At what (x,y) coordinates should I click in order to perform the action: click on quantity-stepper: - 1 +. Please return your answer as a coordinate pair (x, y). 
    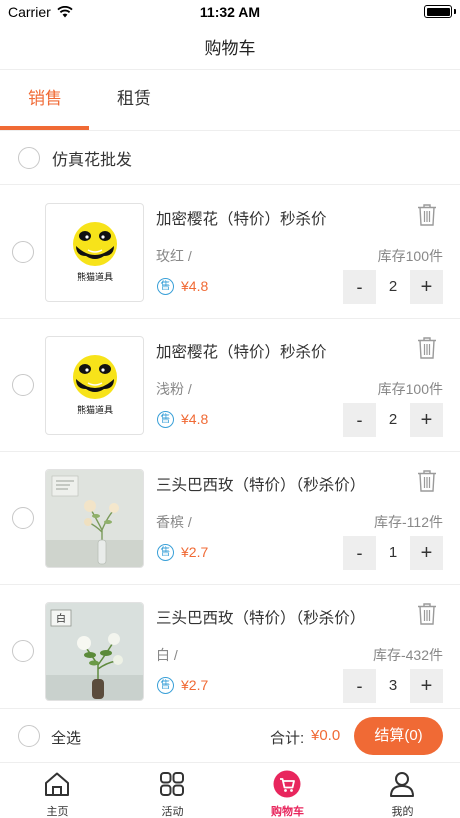
    Looking at the image, I should click on (393, 553).